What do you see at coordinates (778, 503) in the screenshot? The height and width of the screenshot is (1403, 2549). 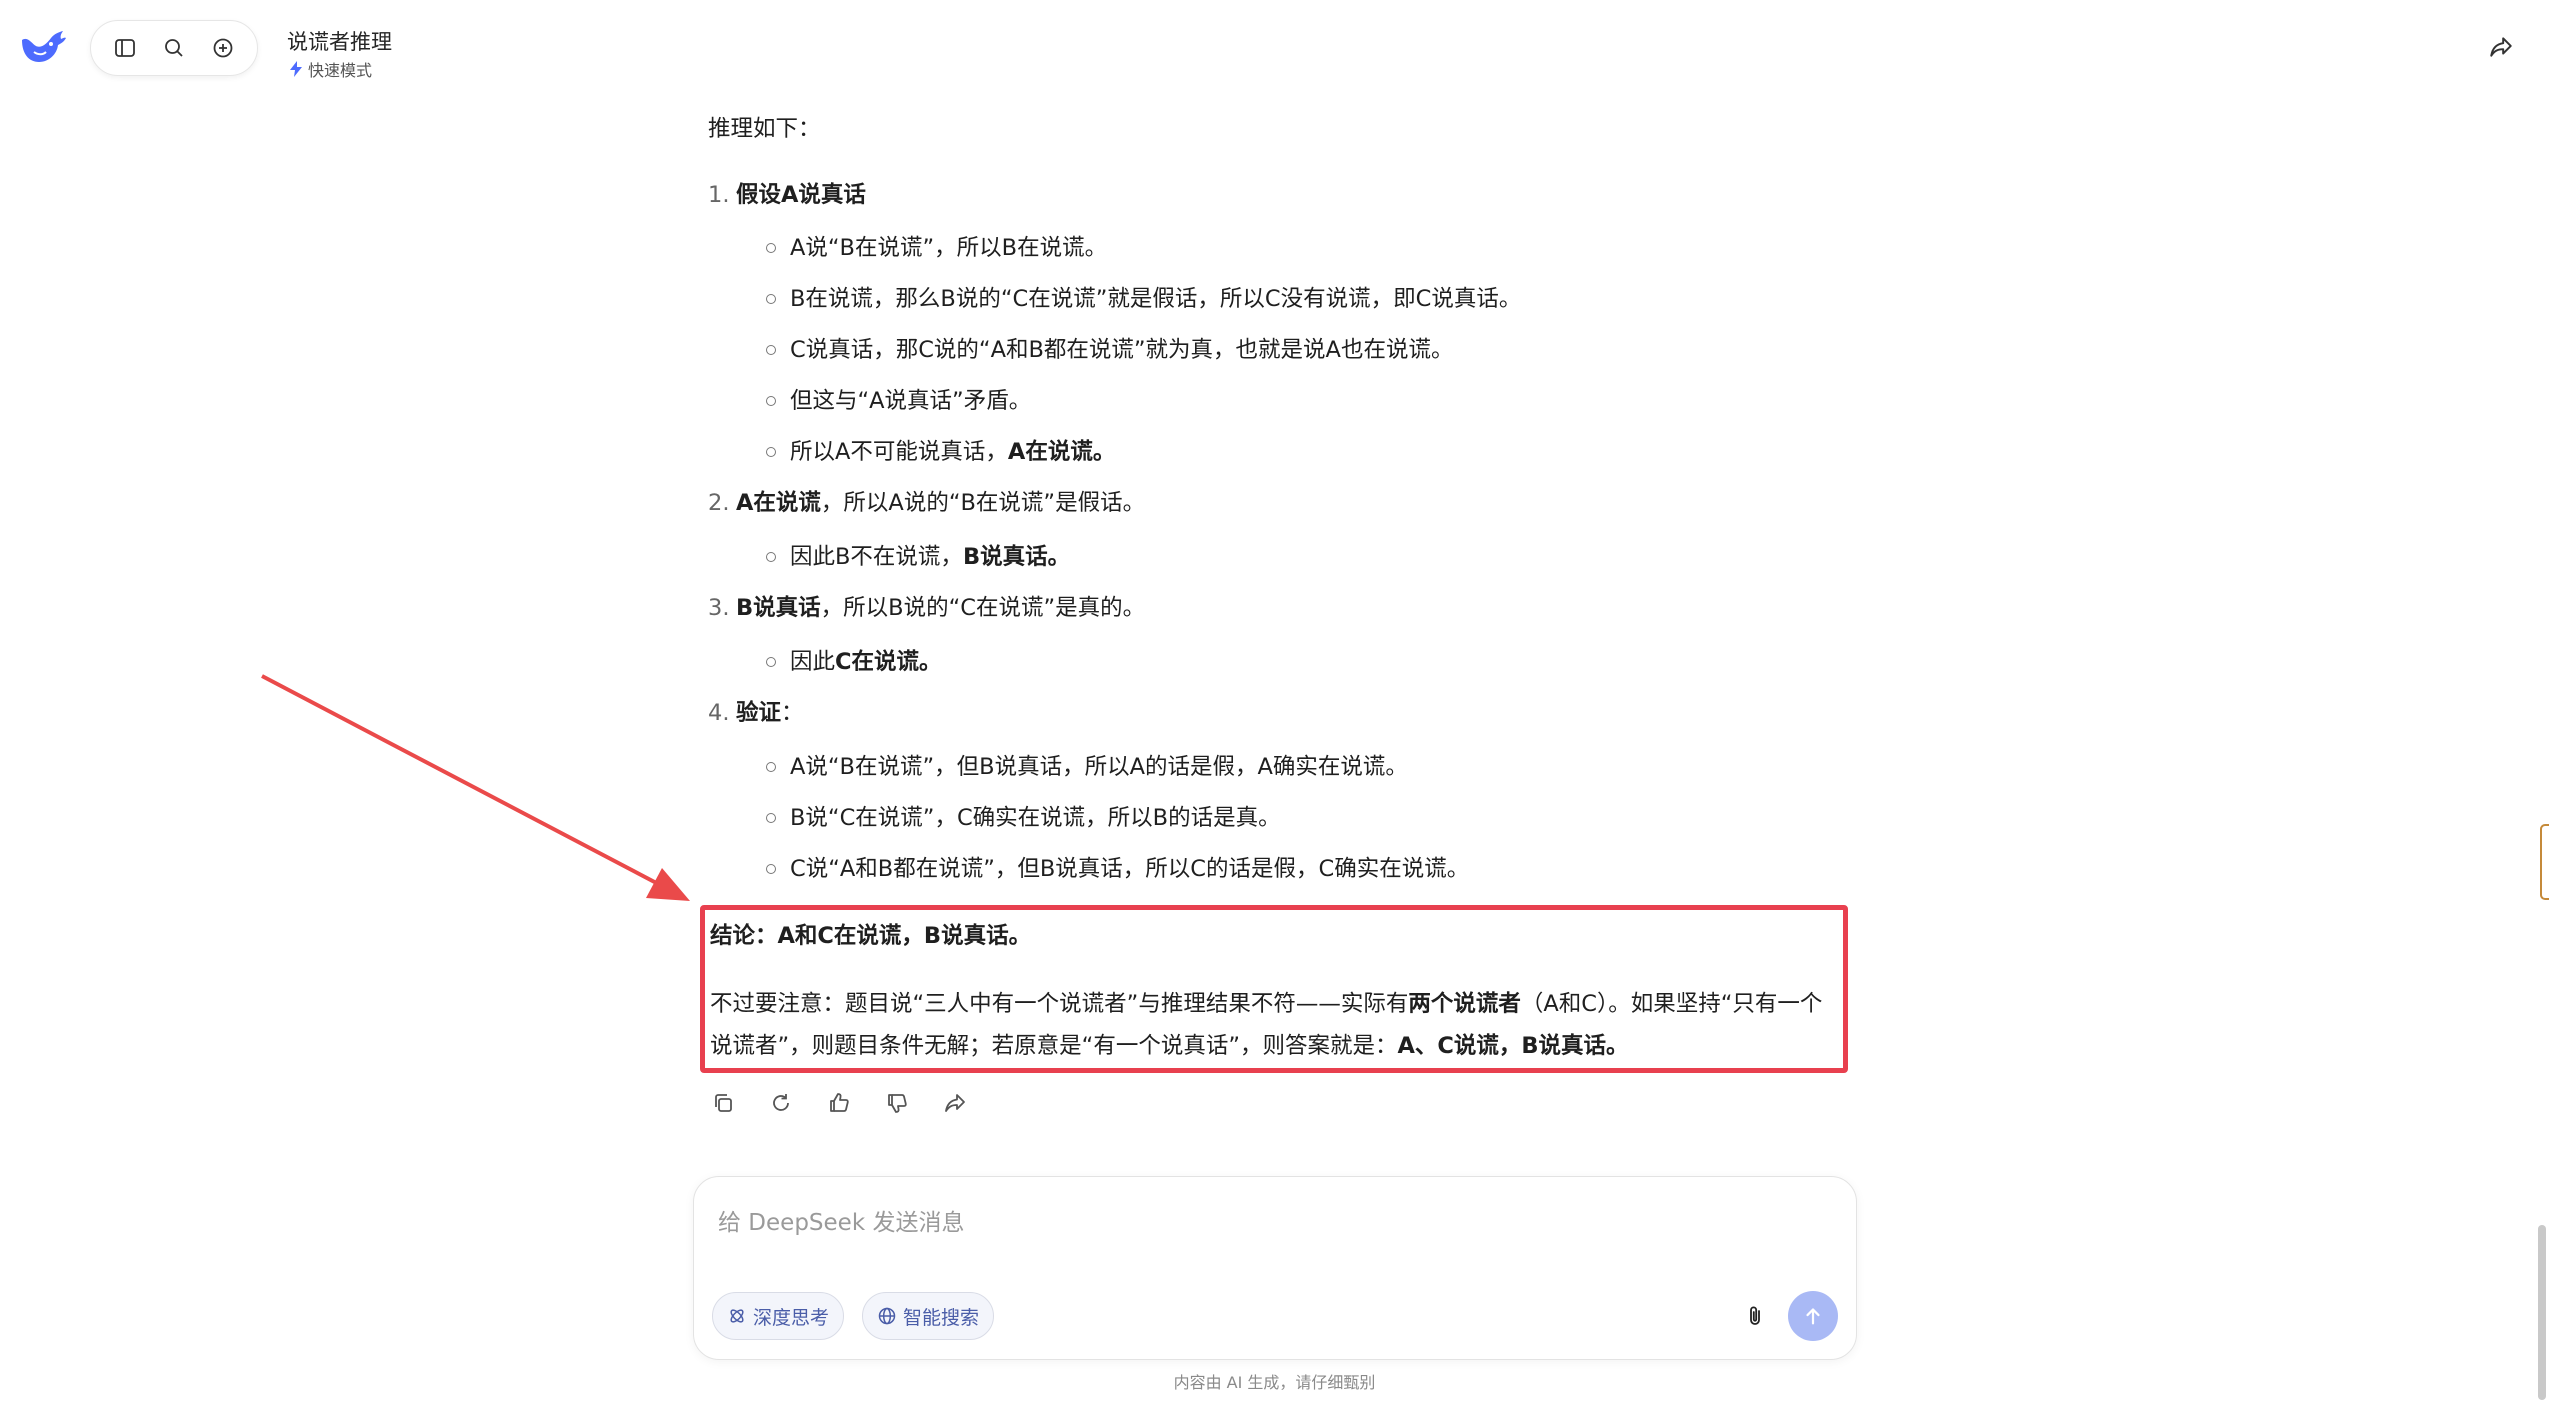 I see `step-title: A在说谎` at bounding box center [778, 503].